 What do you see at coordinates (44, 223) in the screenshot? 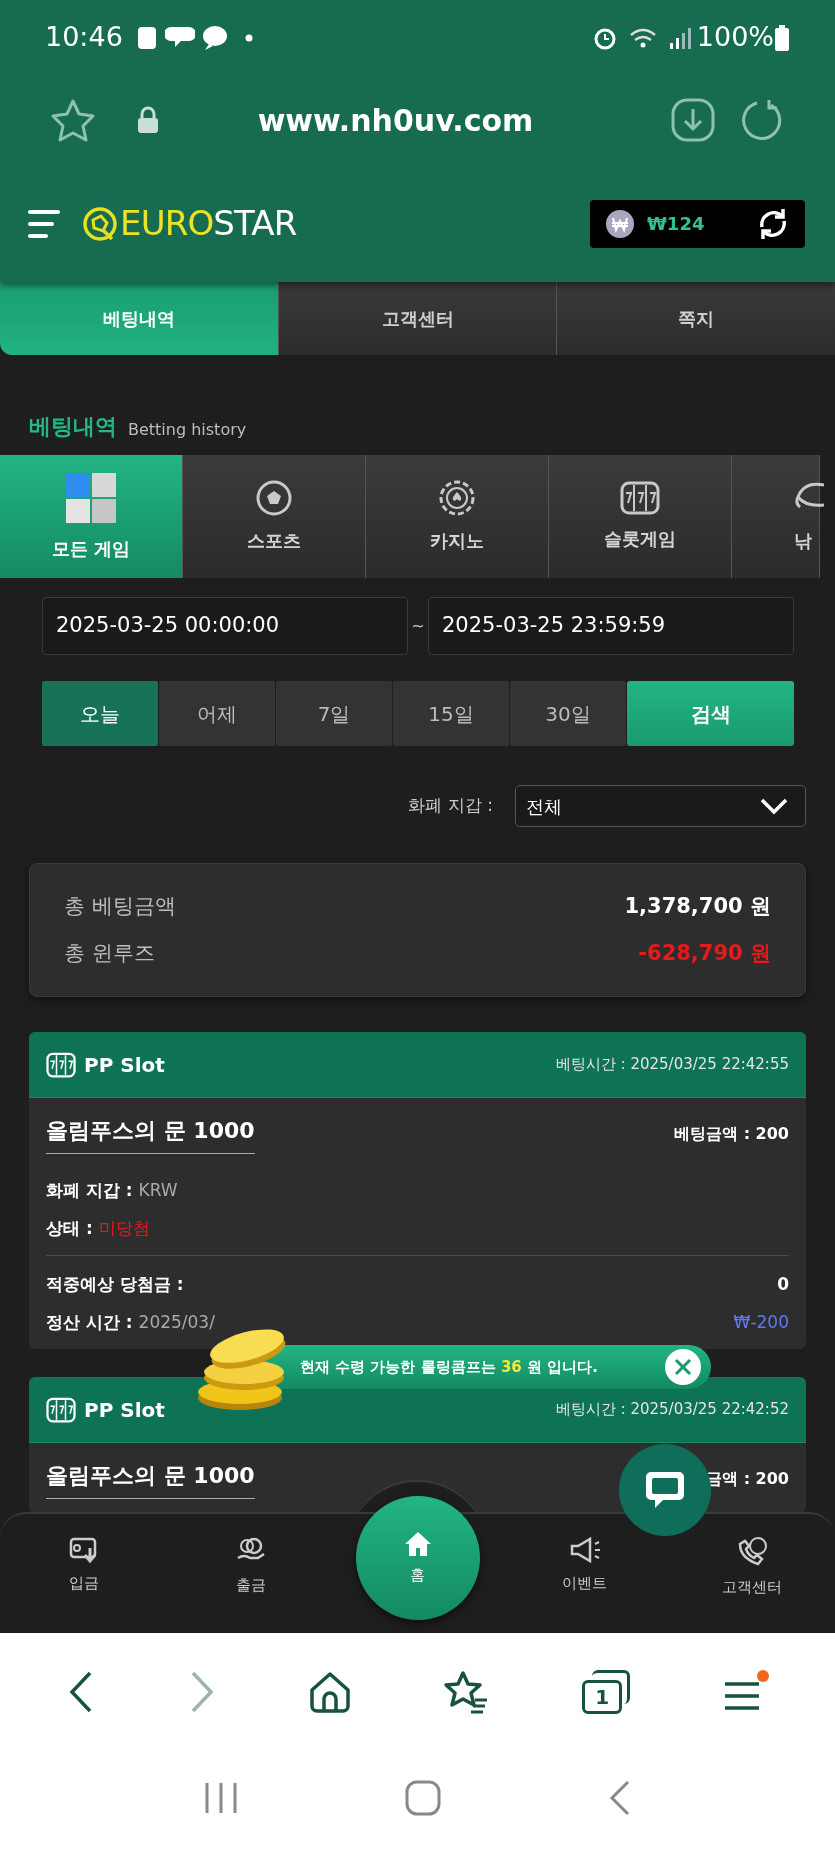
I see `menu-icon` at bounding box center [44, 223].